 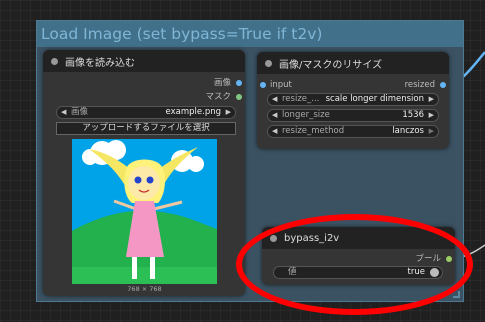 I want to click on widget-label: 値, so click(x=292, y=272).